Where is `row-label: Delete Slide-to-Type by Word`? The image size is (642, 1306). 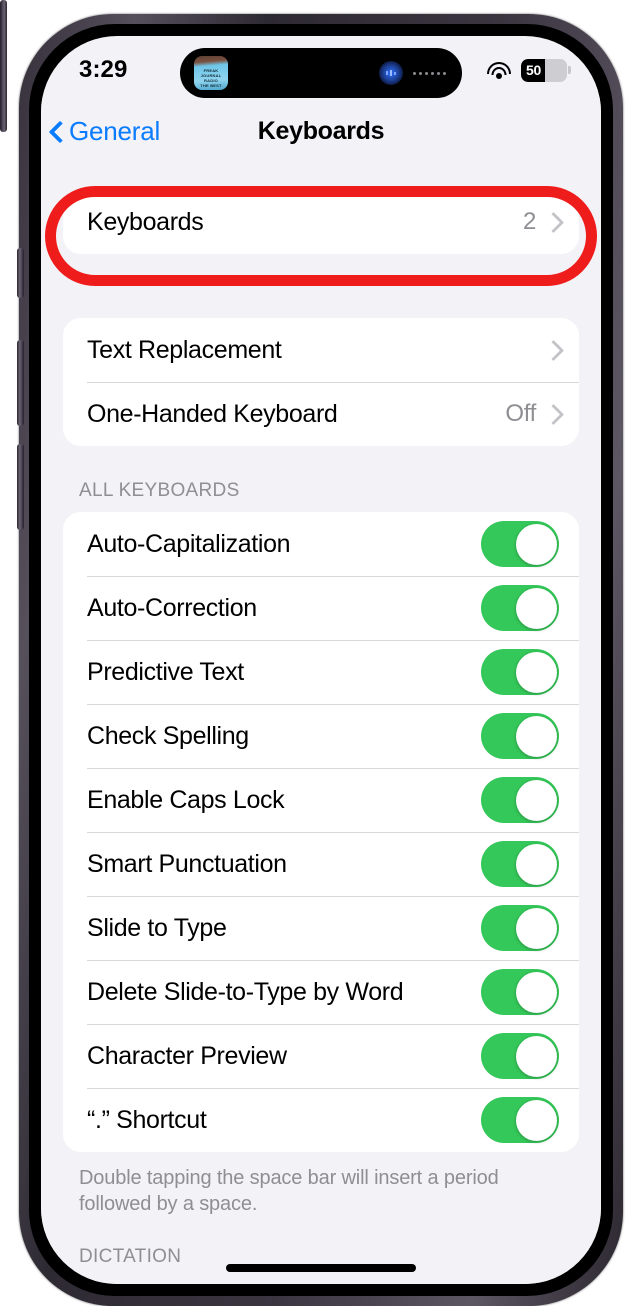
row-label: Delete Slide-to-Type by Word is located at coordinates (245, 991).